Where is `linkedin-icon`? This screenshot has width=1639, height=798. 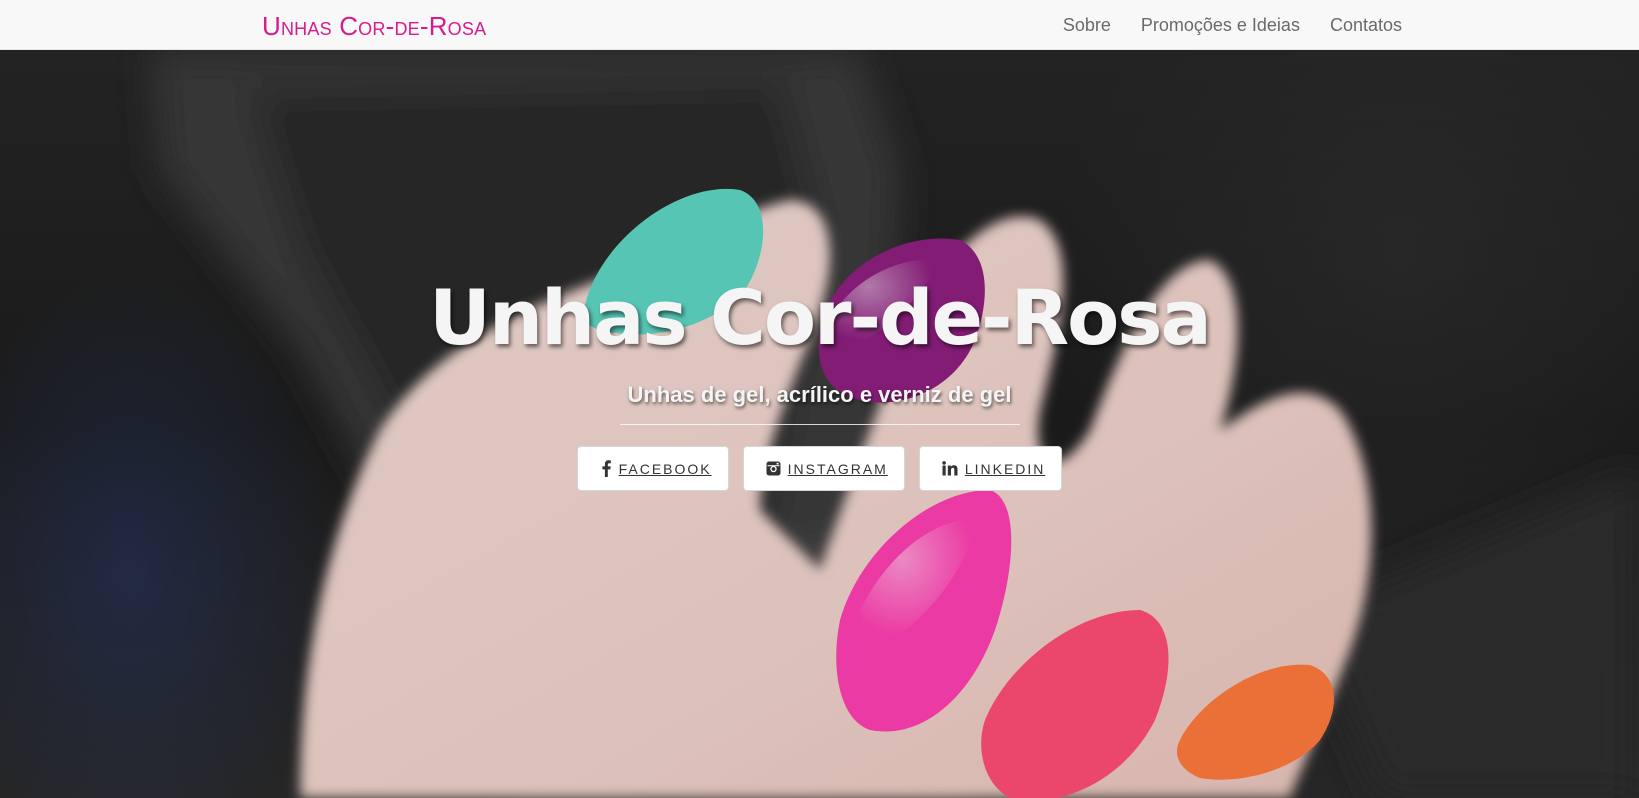 linkedin-icon is located at coordinates (950, 468).